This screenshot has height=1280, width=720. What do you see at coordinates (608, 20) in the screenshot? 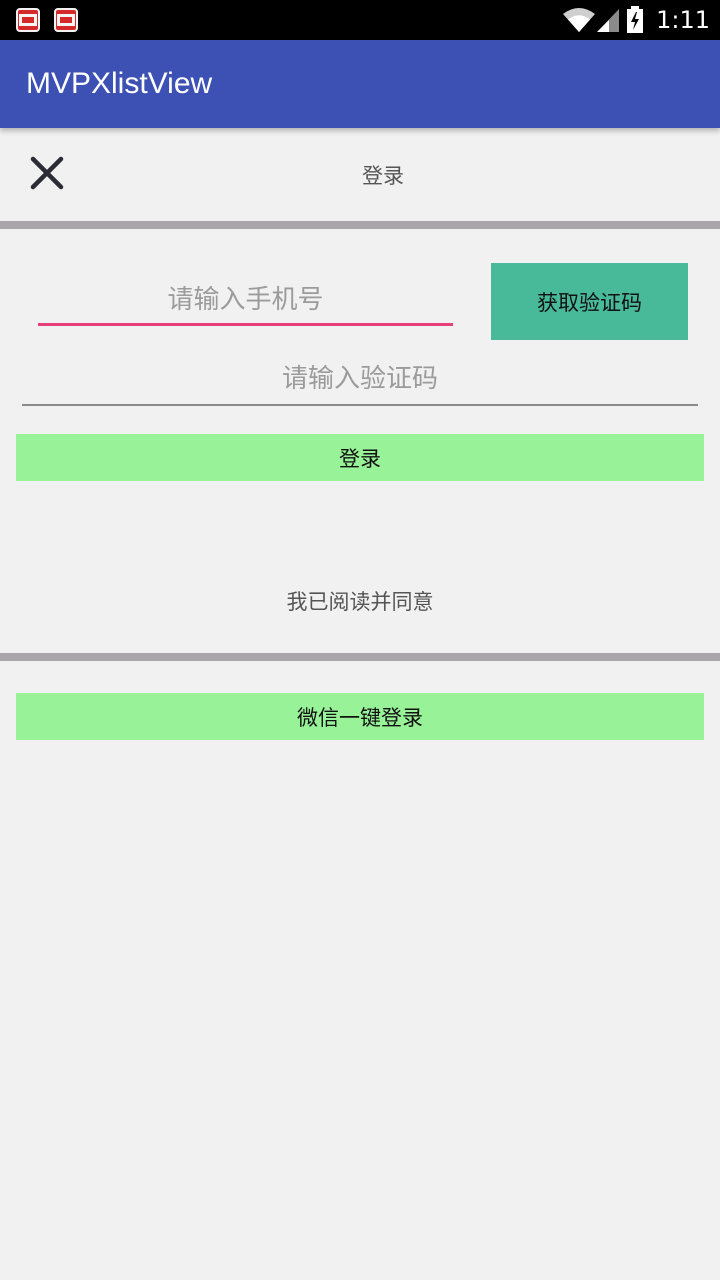
I see `signal-icon` at bounding box center [608, 20].